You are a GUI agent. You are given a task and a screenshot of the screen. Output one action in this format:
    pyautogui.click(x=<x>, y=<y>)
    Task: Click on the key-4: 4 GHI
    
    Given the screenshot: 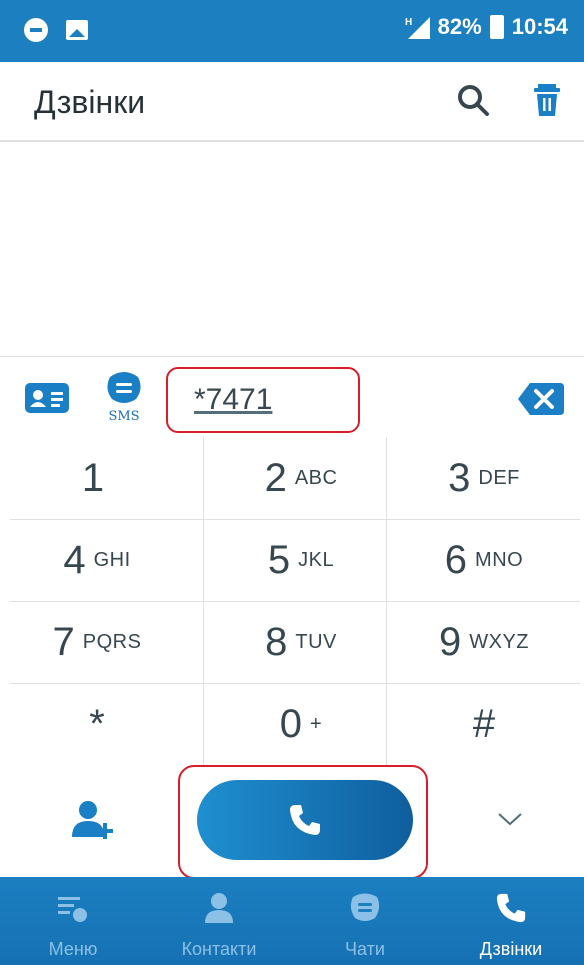 What is the action you would take?
    pyautogui.click(x=97, y=560)
    